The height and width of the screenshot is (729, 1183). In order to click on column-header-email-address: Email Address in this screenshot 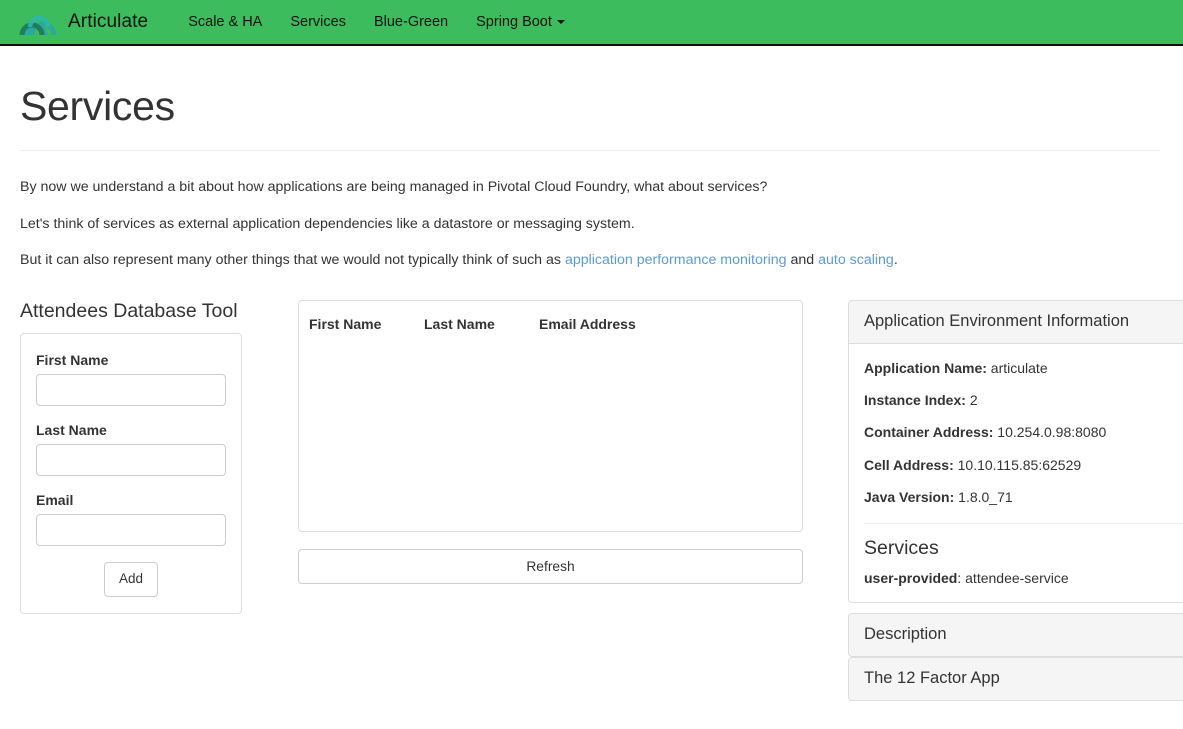, I will do `click(587, 323)`.